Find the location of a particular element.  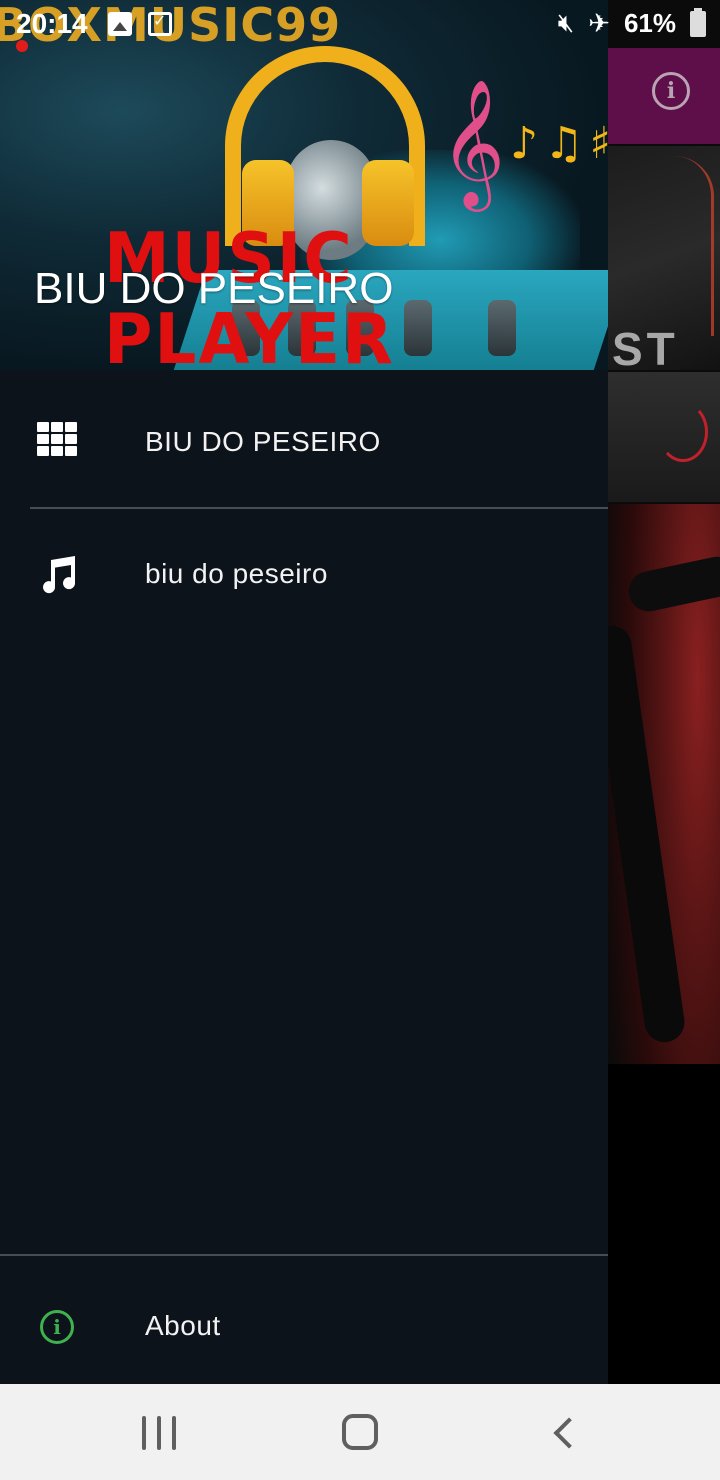

music-note-icon is located at coordinates (59, 575).